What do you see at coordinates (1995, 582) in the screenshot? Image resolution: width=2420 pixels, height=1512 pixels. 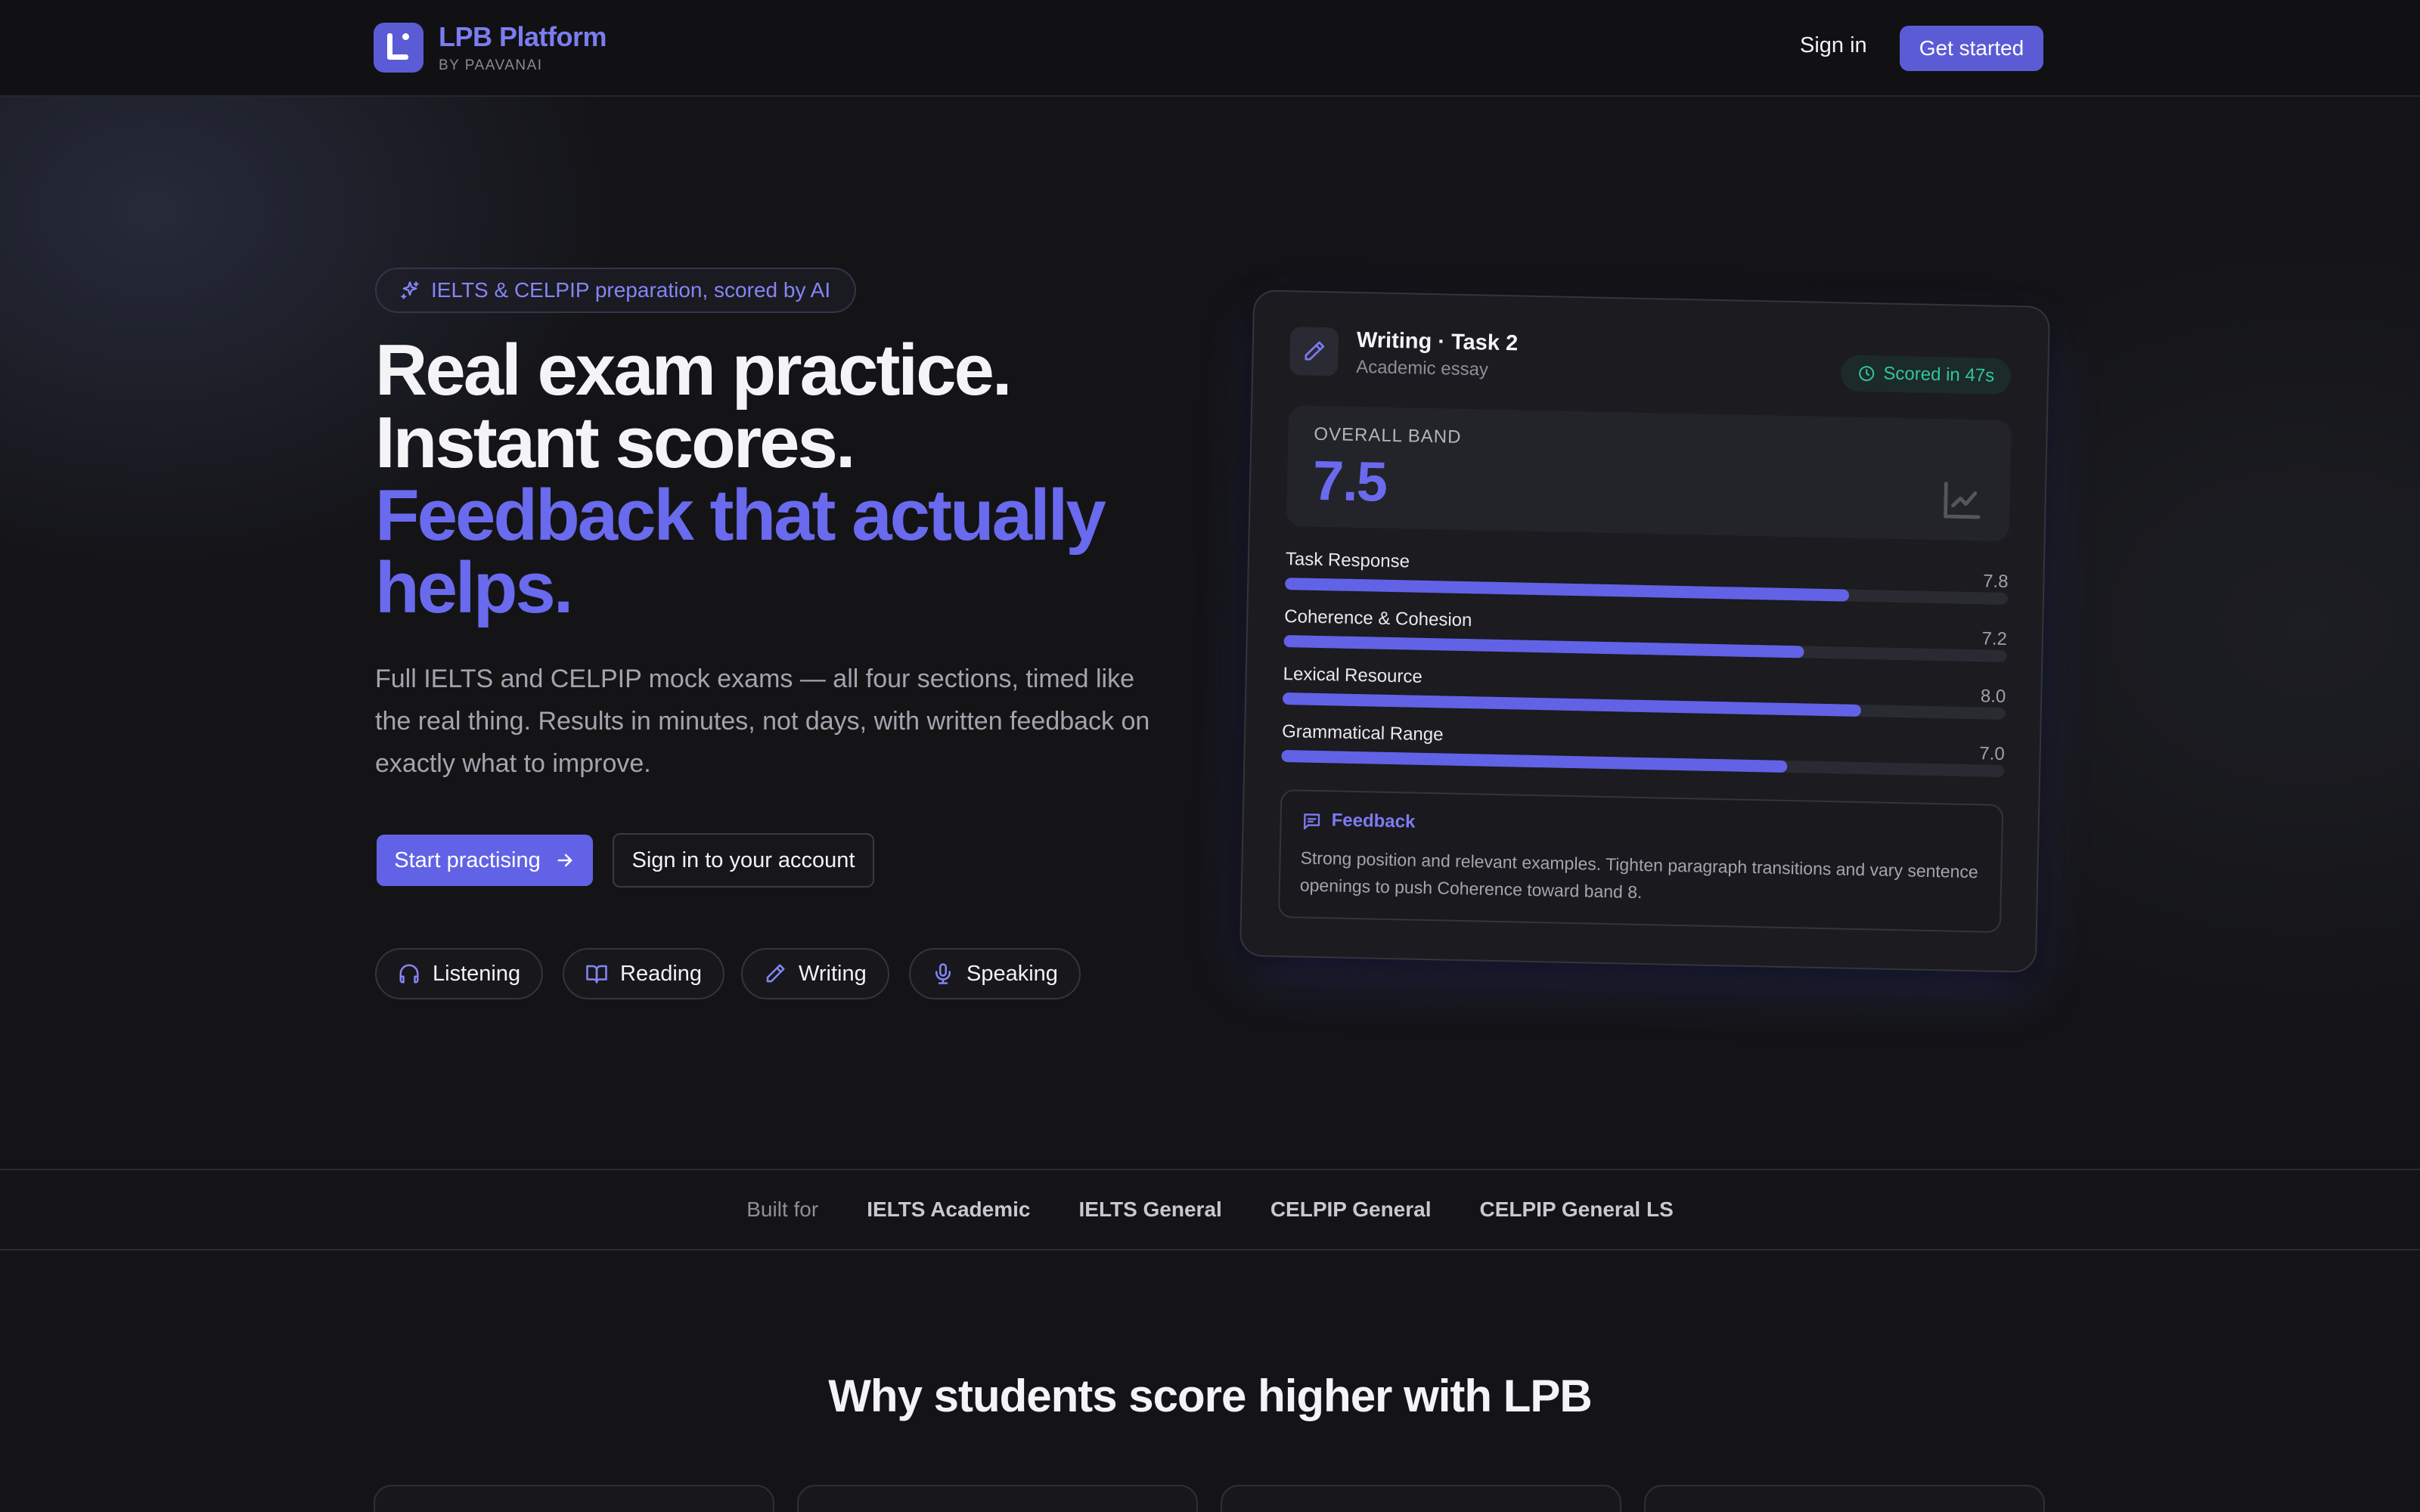 I see `criterion-value: 7.8` at bounding box center [1995, 582].